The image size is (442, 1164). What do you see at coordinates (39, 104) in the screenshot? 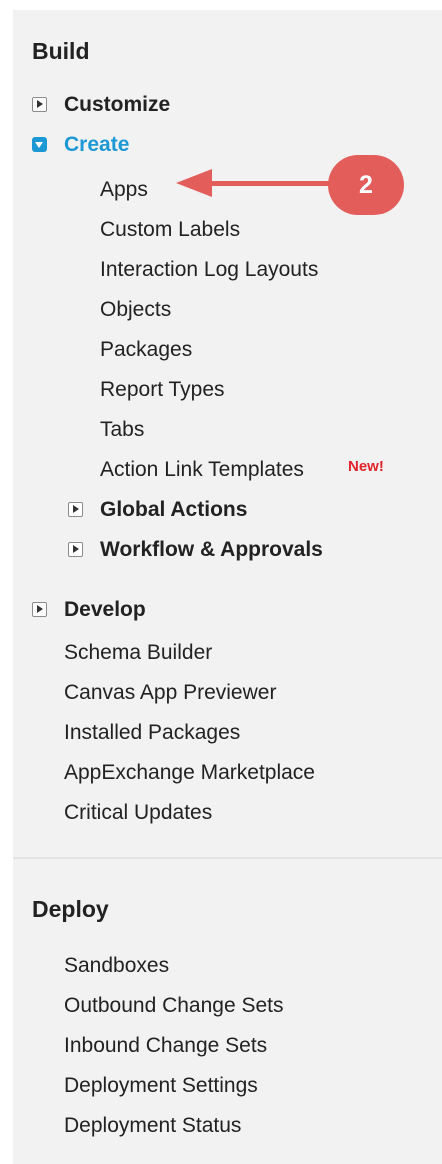
I see `expand-customize-icon` at bounding box center [39, 104].